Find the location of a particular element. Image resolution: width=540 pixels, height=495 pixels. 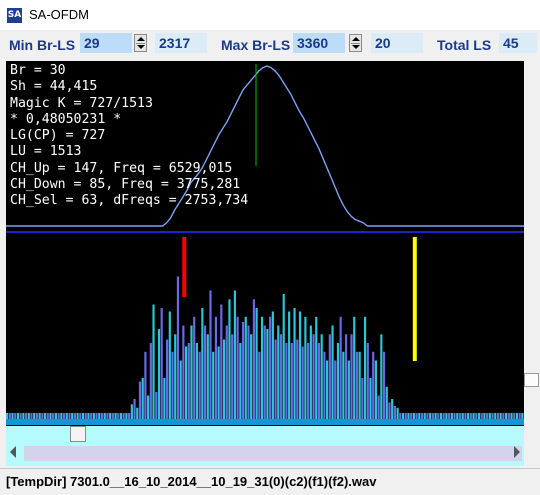

range-scroll-track is located at coordinates (273, 453).